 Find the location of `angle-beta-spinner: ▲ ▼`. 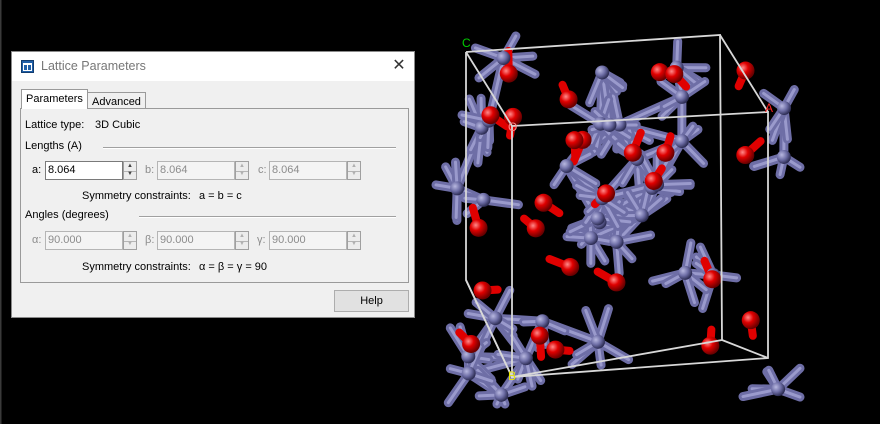

angle-beta-spinner: ▲ ▼ is located at coordinates (242, 240).